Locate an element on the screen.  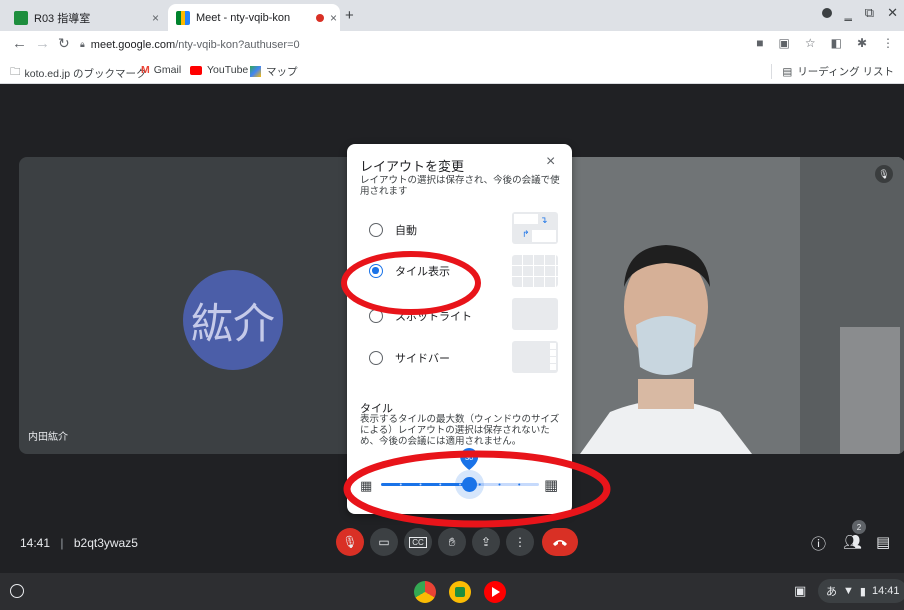
tile-slider-ticks is located at coordinates (460, 484).